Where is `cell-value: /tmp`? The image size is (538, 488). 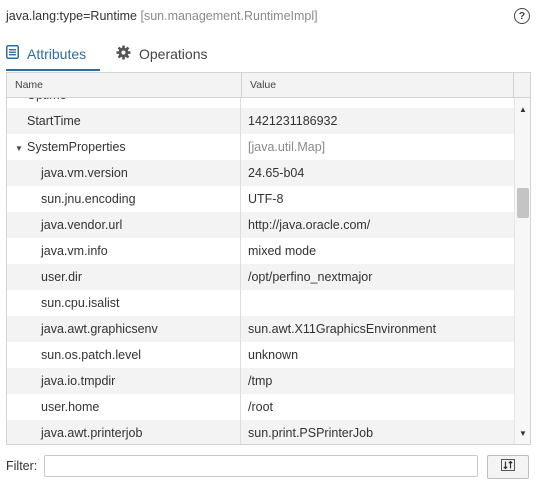 cell-value: /tmp is located at coordinates (260, 381).